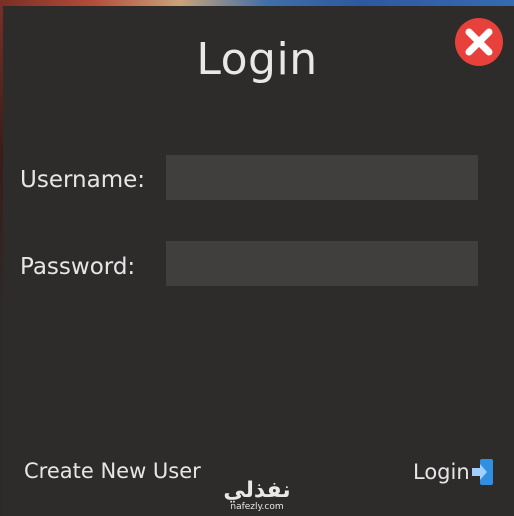  I want to click on password-label: Password:, so click(78, 267).